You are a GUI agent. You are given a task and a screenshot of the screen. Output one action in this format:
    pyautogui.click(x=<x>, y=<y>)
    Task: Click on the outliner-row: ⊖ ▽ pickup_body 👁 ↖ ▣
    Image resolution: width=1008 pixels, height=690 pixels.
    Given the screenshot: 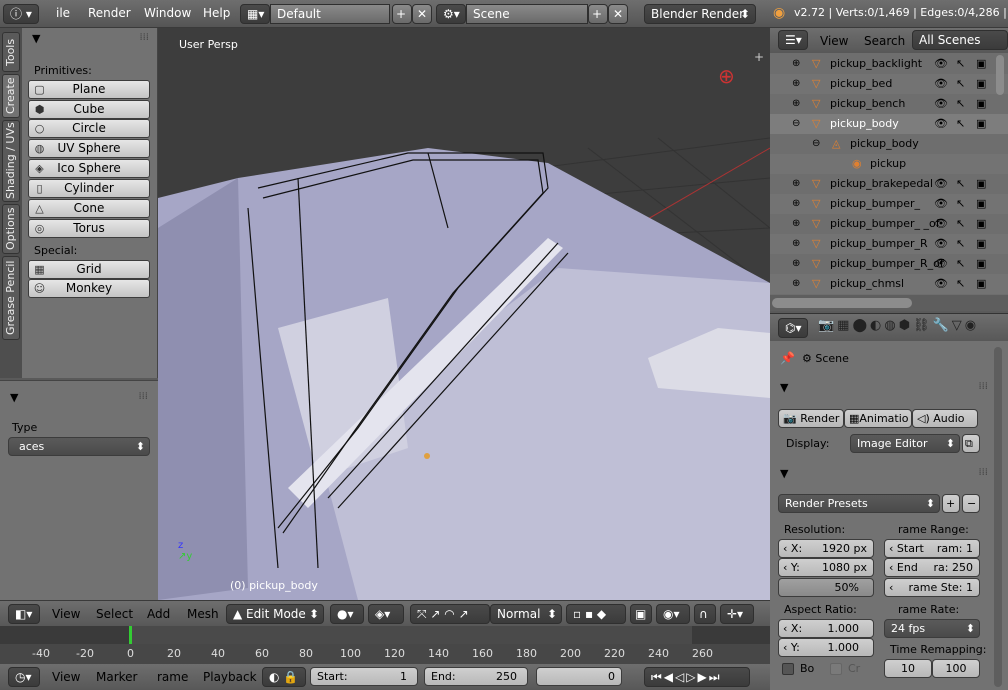 What is the action you would take?
    pyautogui.click(x=889, y=124)
    